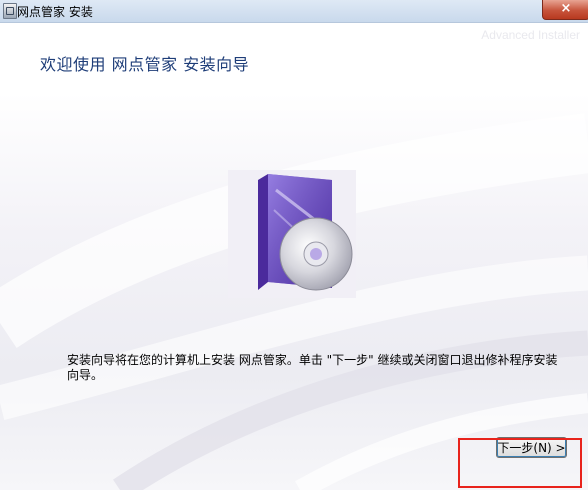 This screenshot has height=490, width=588. Describe the element at coordinates (145, 64) in the screenshot. I see `page-title: 欢迎使用 网点管家 安装向导` at that location.